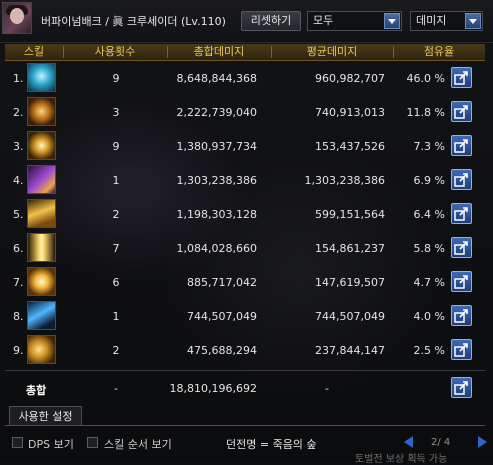  I want to click on total-uses: -, so click(116, 388).